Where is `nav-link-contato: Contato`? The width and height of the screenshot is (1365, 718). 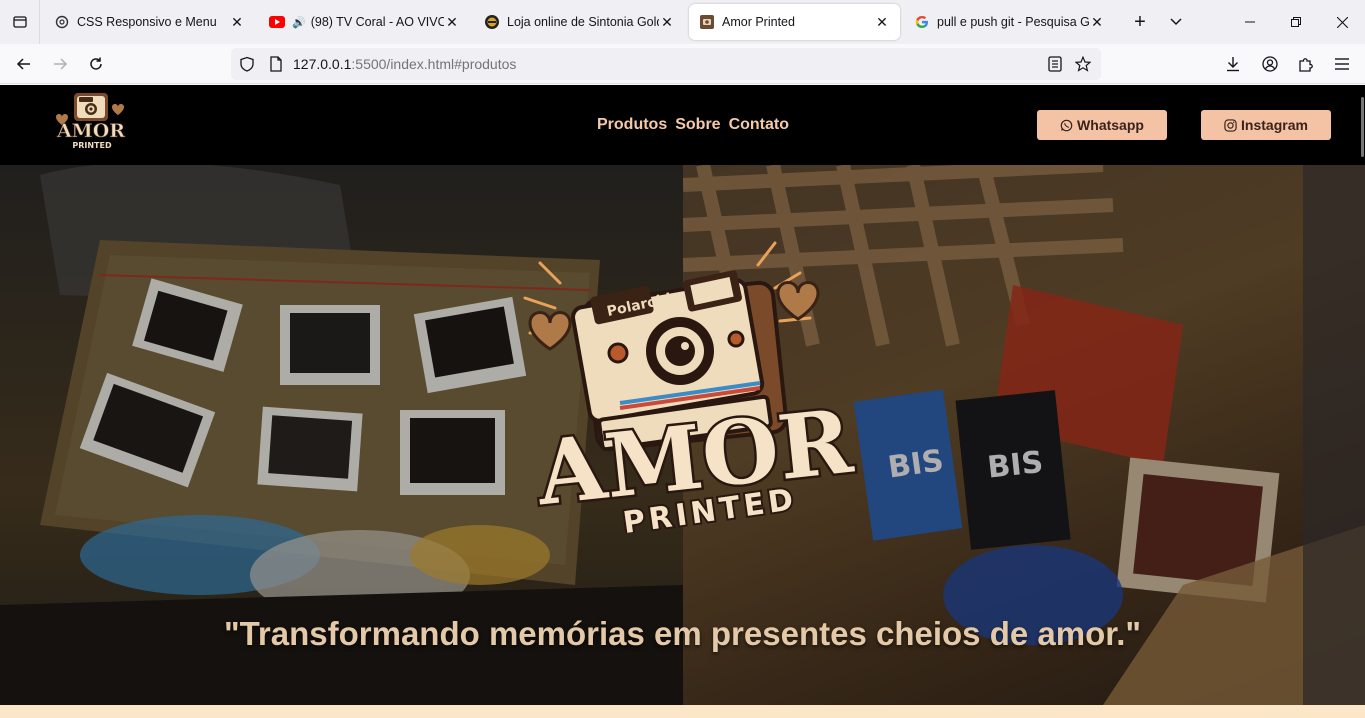 nav-link-contato: Contato is located at coordinates (759, 125).